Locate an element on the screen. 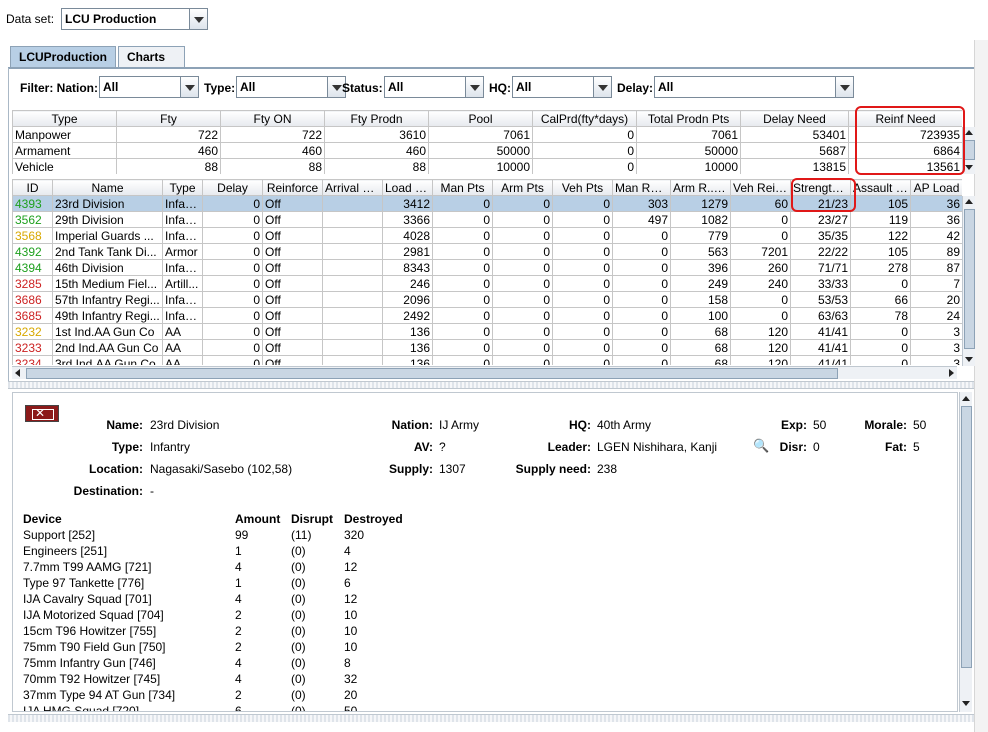  filter-hq-select: All is located at coordinates (562, 87).